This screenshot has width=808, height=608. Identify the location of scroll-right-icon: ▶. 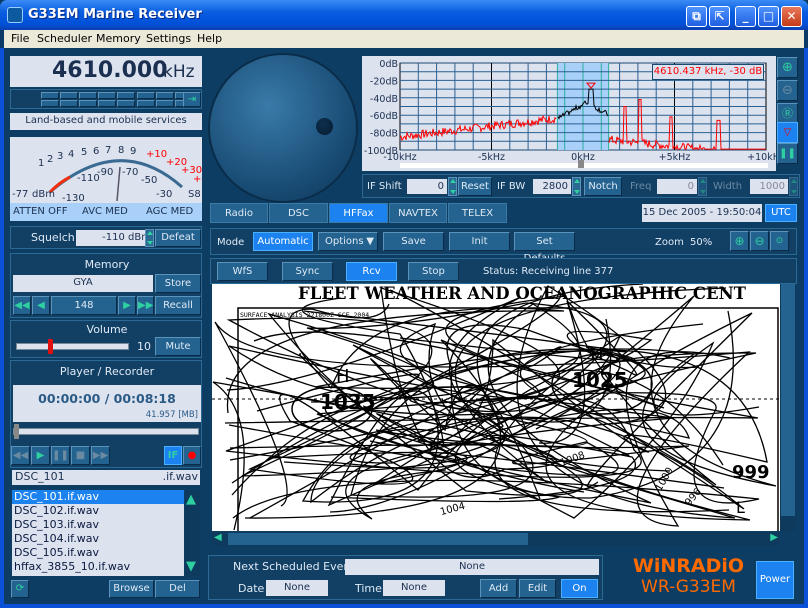
(774, 537).